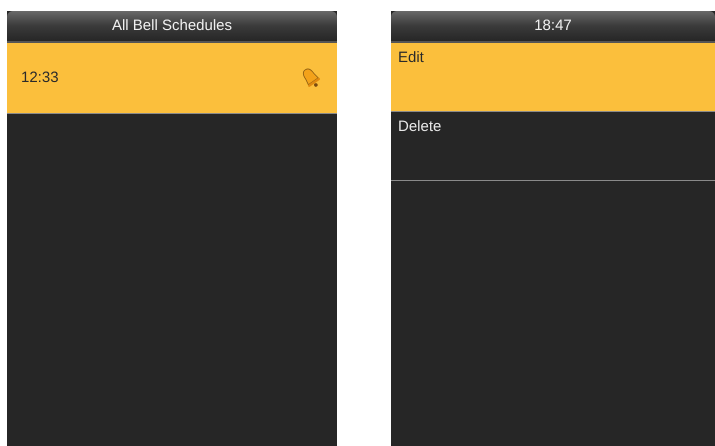 This screenshot has width=715, height=446. What do you see at coordinates (172, 78) in the screenshot?
I see `schedule-row: 12:33` at bounding box center [172, 78].